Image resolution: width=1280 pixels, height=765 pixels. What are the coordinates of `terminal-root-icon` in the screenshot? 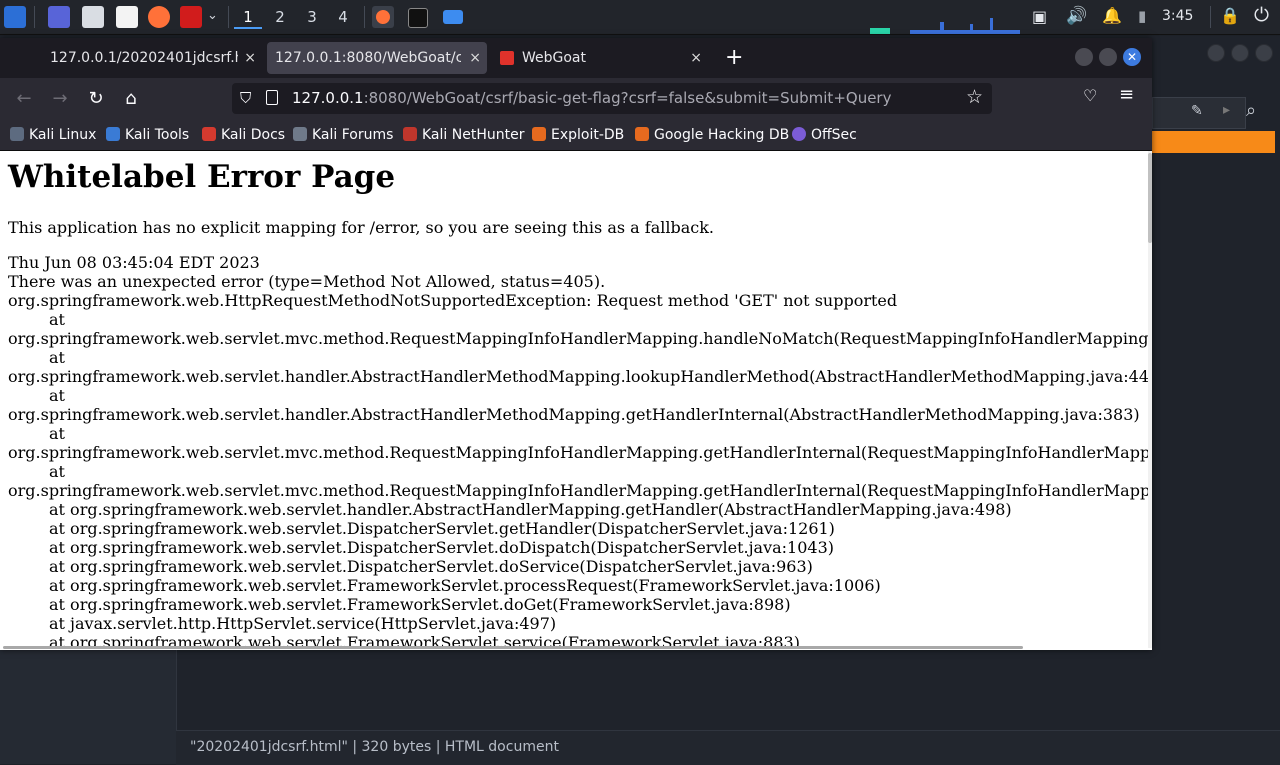 It's located at (191, 17).